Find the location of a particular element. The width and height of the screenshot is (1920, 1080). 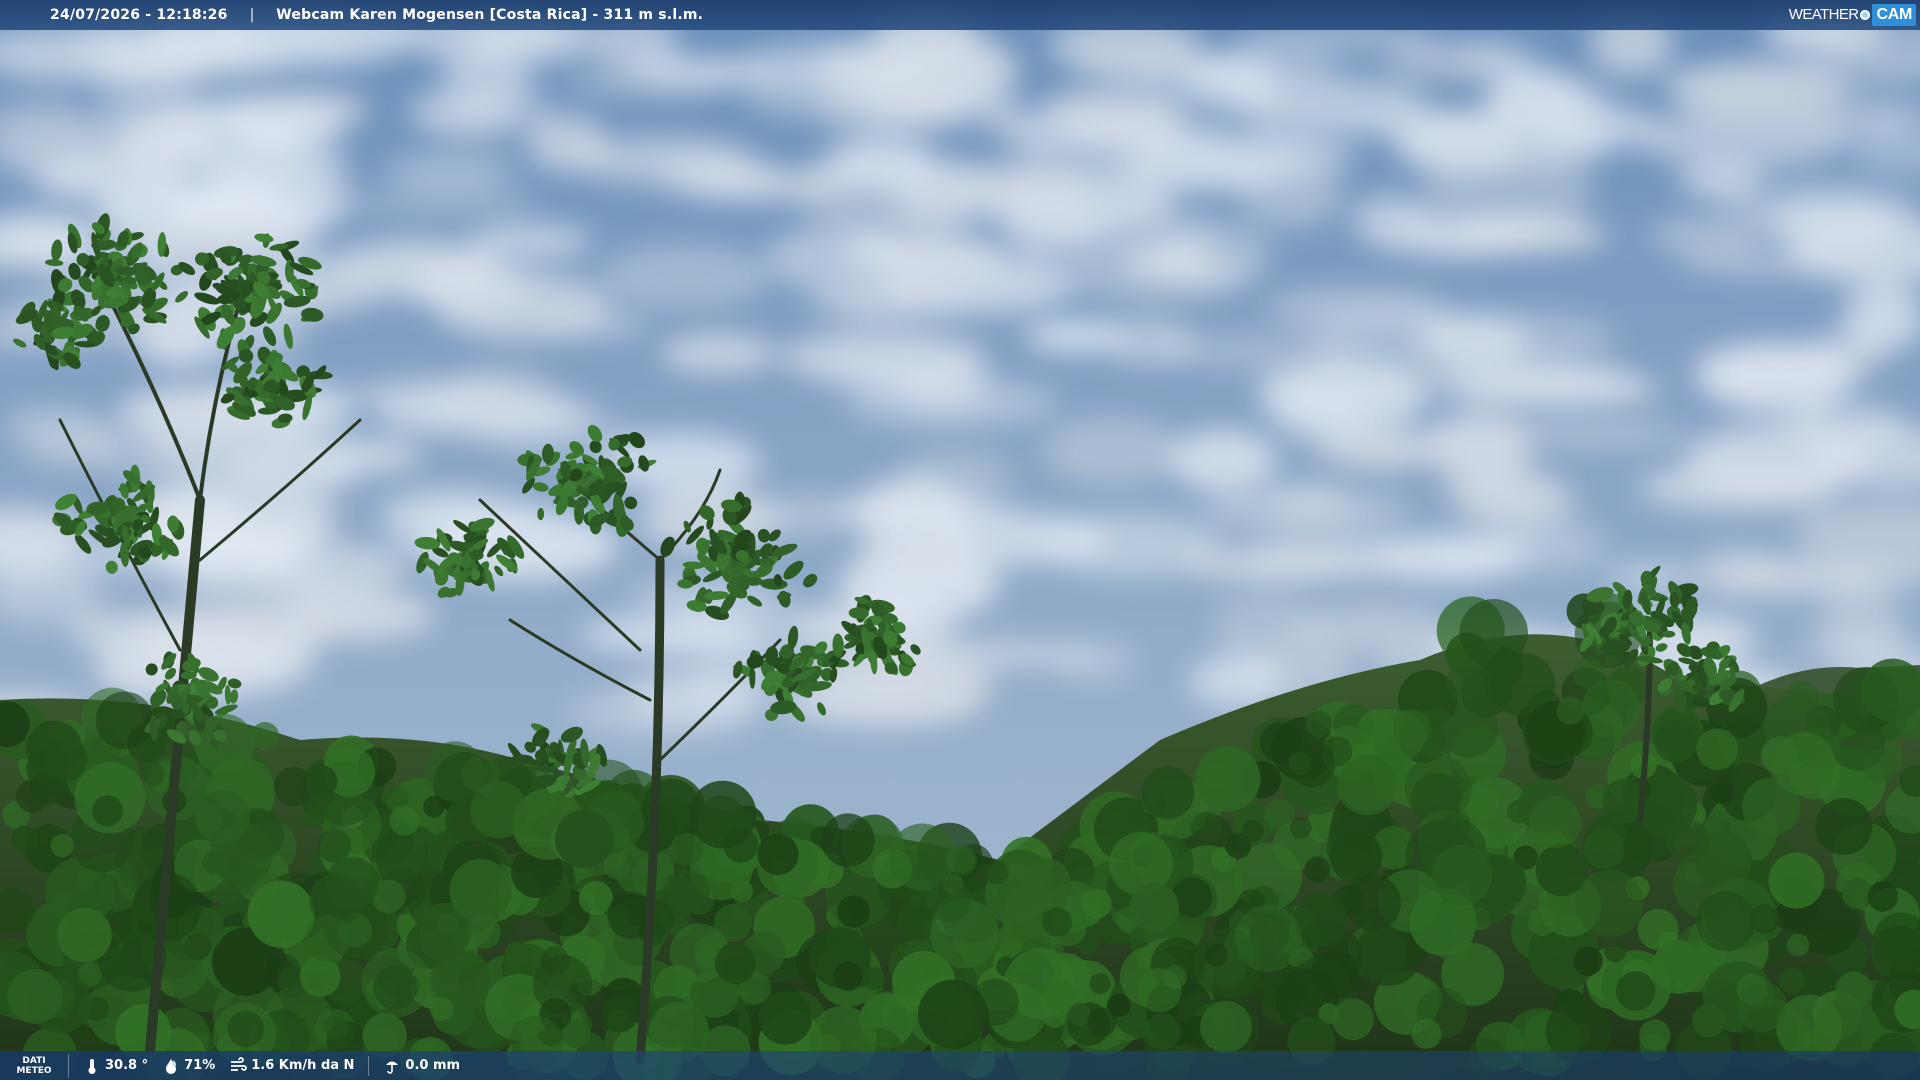

rain-metric: 0.0 mm is located at coordinates (421, 1065).